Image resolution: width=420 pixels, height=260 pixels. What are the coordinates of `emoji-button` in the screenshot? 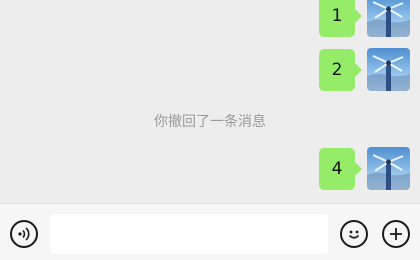 It's located at (354, 234).